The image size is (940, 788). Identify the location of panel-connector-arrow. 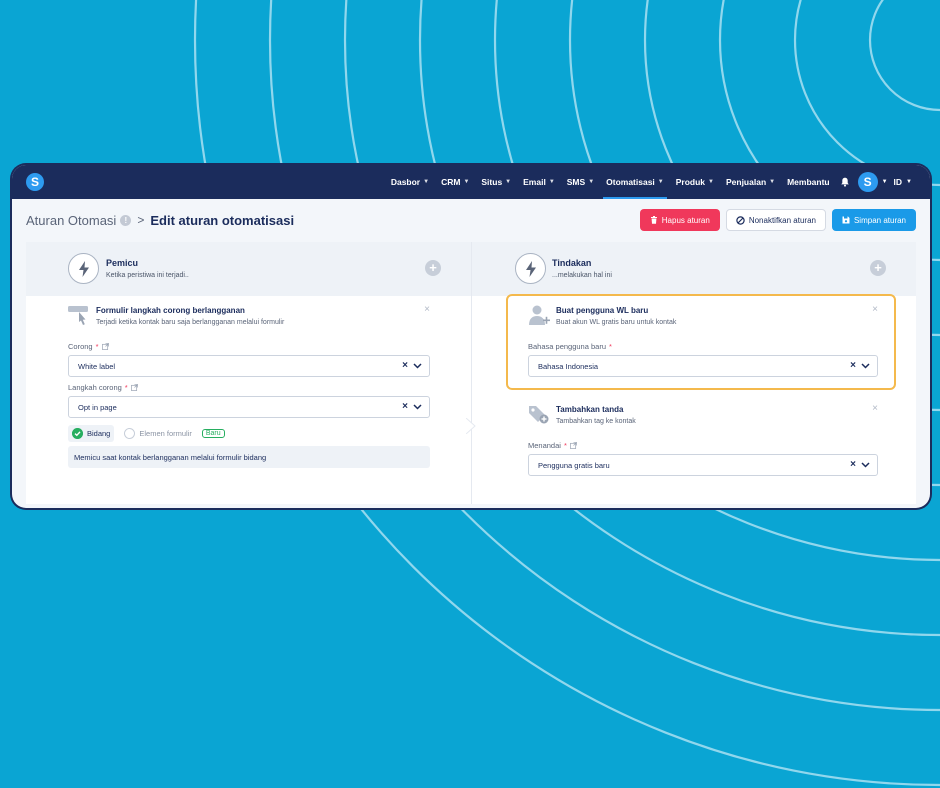
(471, 426).